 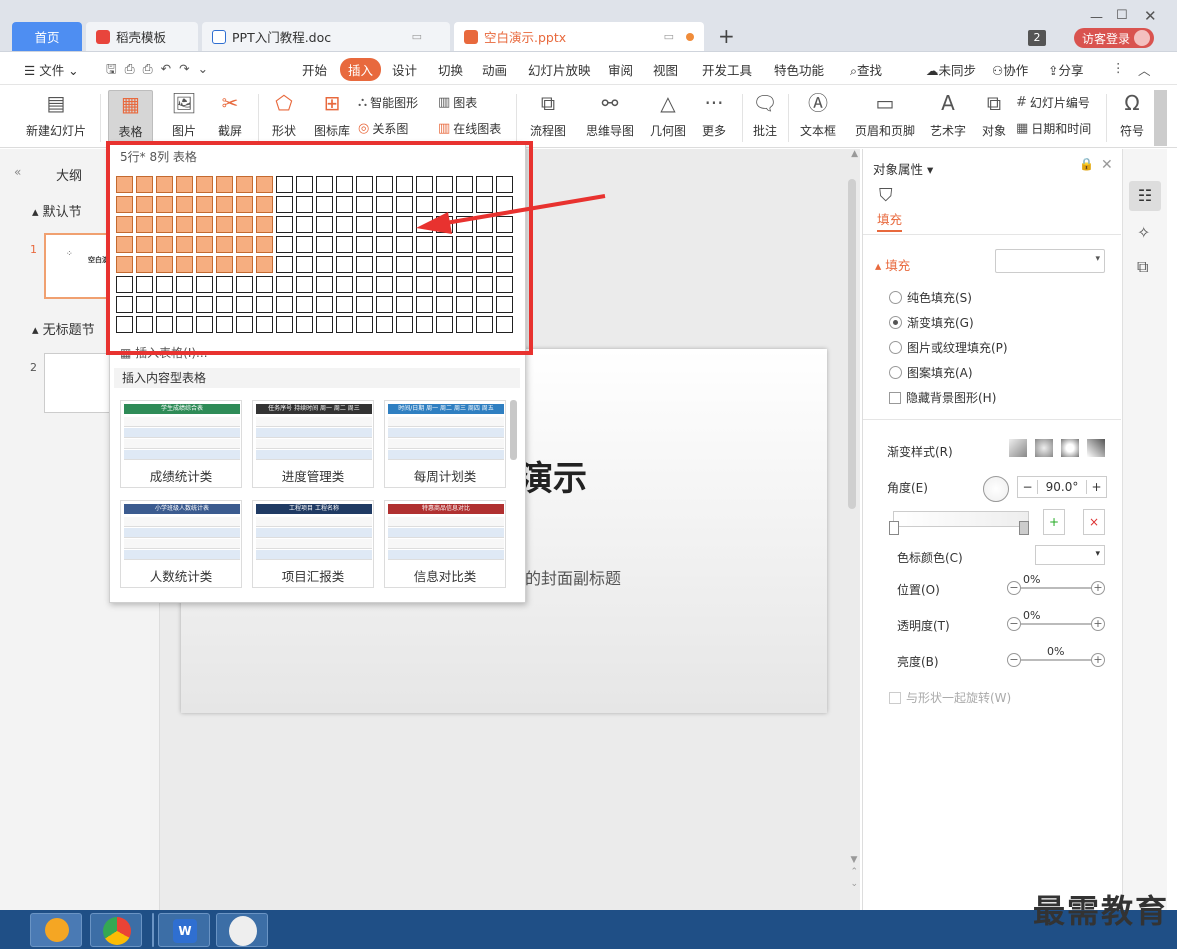 I want to click on pane-close-icon: ✕, so click(x=1107, y=165).